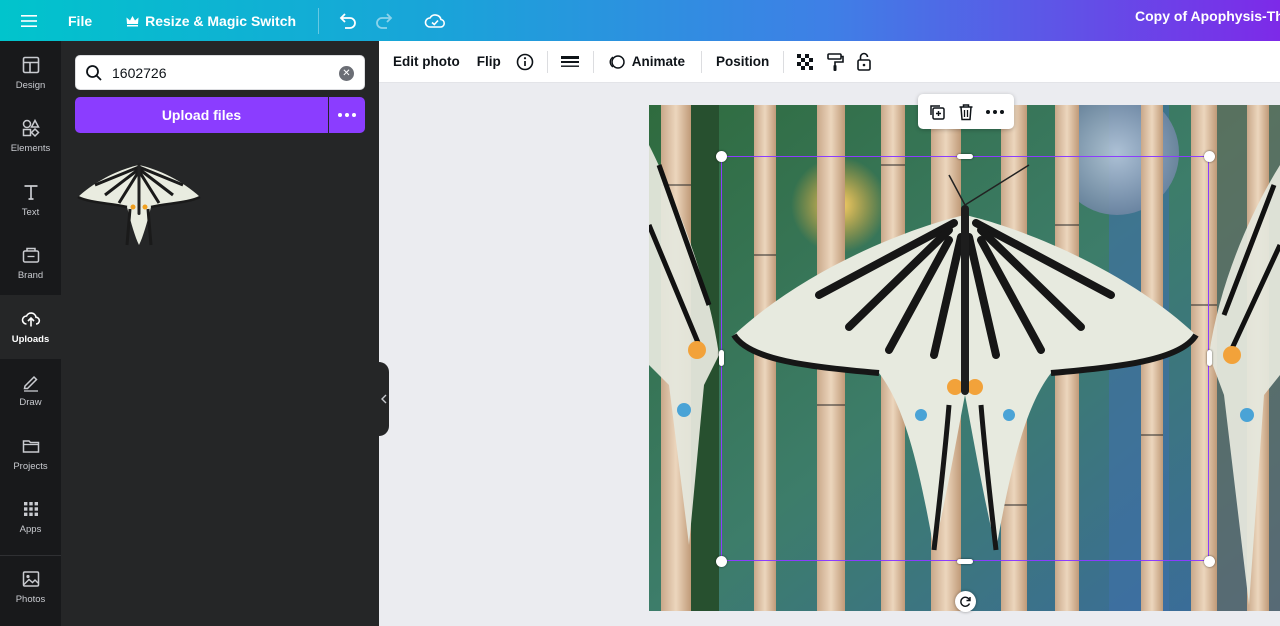  What do you see at coordinates (30, 403) in the screenshot?
I see `rail-label-draw: Draw` at bounding box center [30, 403].